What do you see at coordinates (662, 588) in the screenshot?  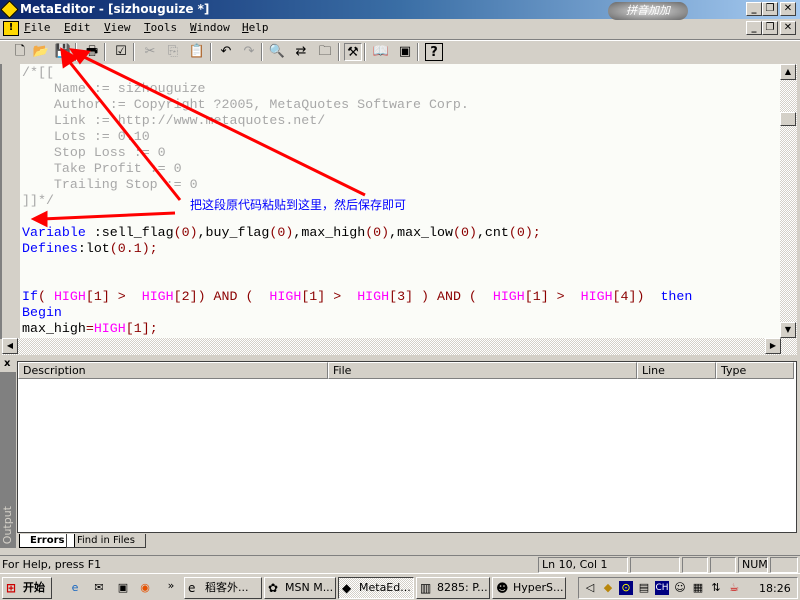 I see `language-ch-icon: CH` at bounding box center [662, 588].